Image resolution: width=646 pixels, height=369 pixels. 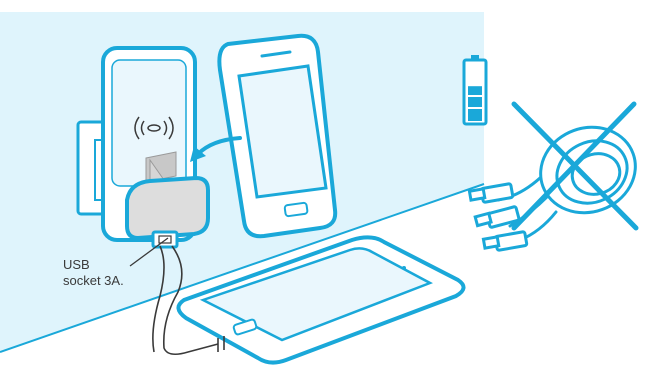 I want to click on usb-socket-callout: USB socket 3A., so click(x=93, y=273).